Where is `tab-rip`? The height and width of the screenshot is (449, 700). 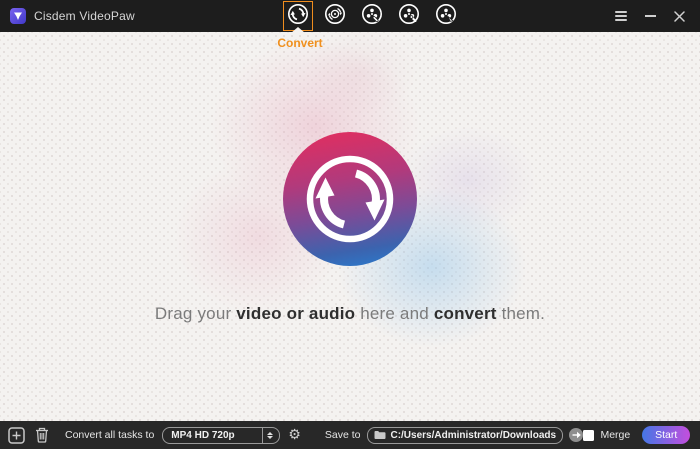
tab-rip is located at coordinates (335, 16).